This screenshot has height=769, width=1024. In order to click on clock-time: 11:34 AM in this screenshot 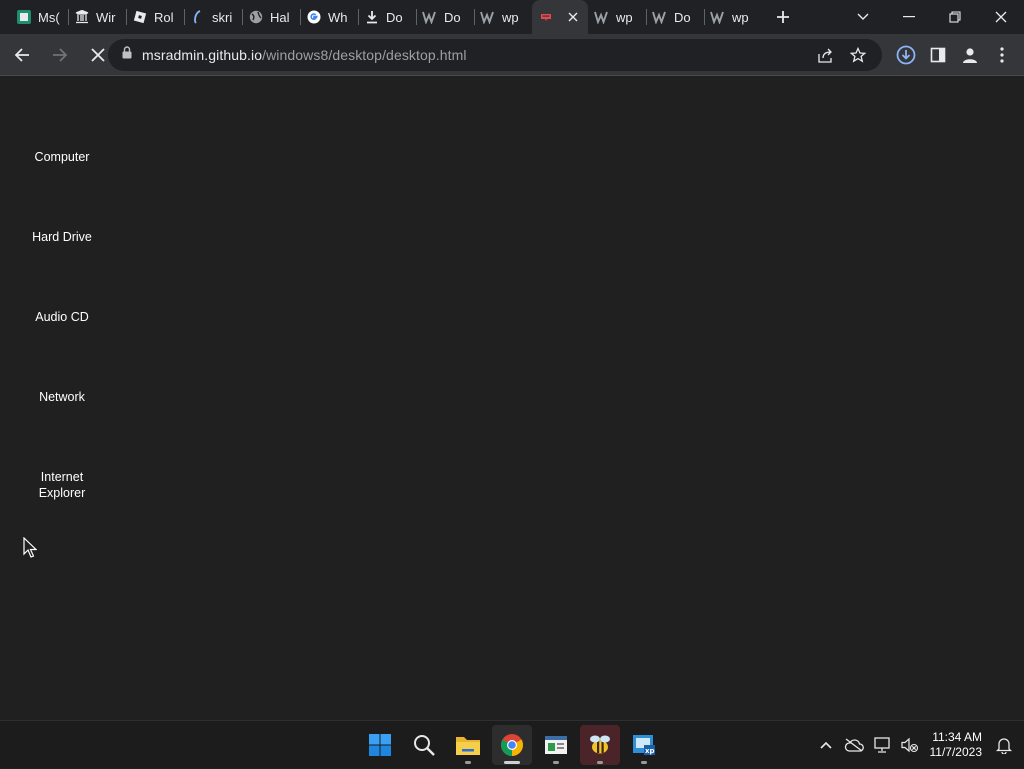, I will do `click(956, 737)`.